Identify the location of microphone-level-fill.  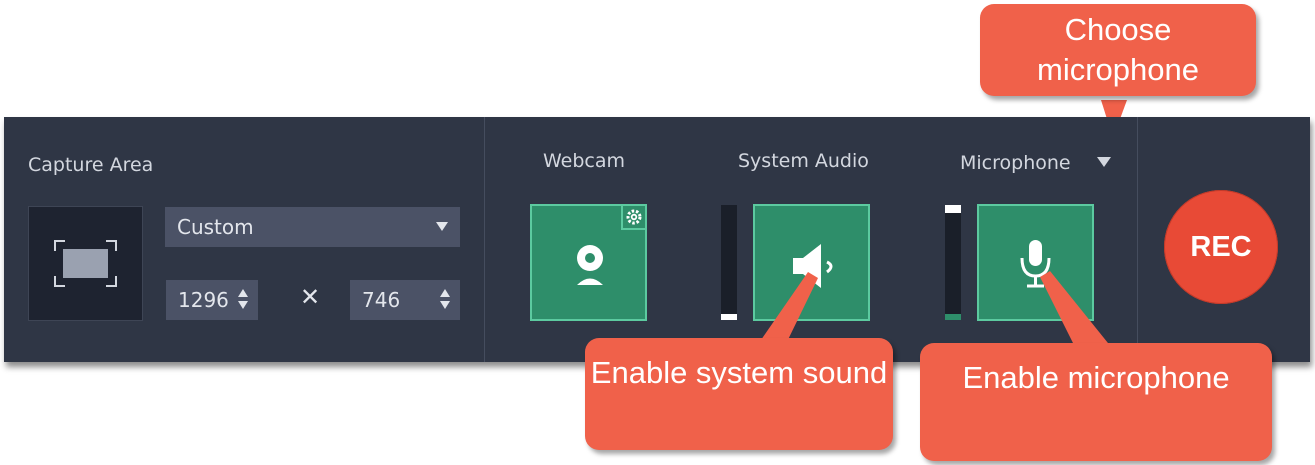
(953, 317).